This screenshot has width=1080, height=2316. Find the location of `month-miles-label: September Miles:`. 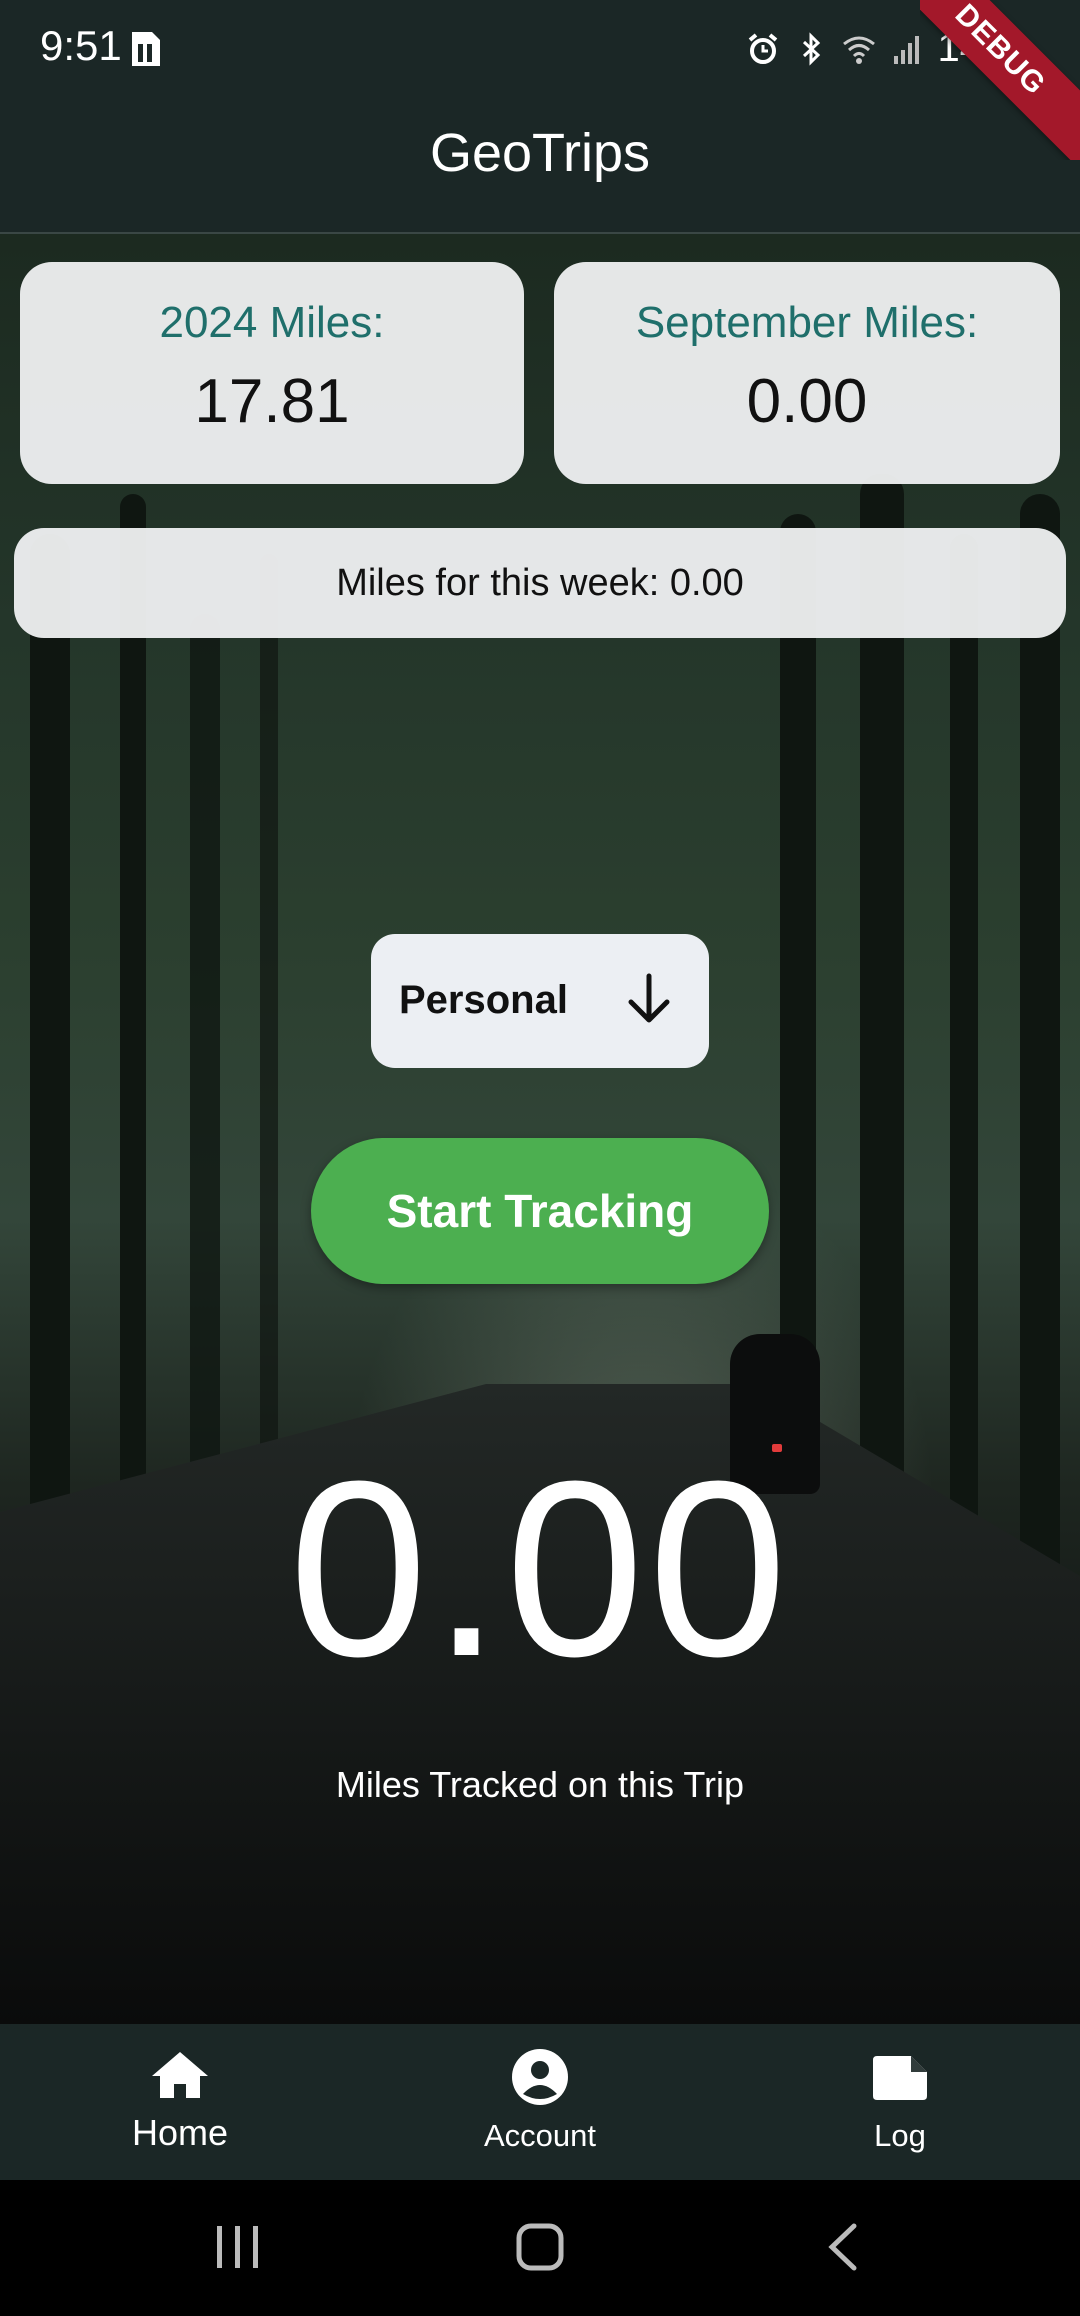

month-miles-label: September Miles: is located at coordinates (807, 322).